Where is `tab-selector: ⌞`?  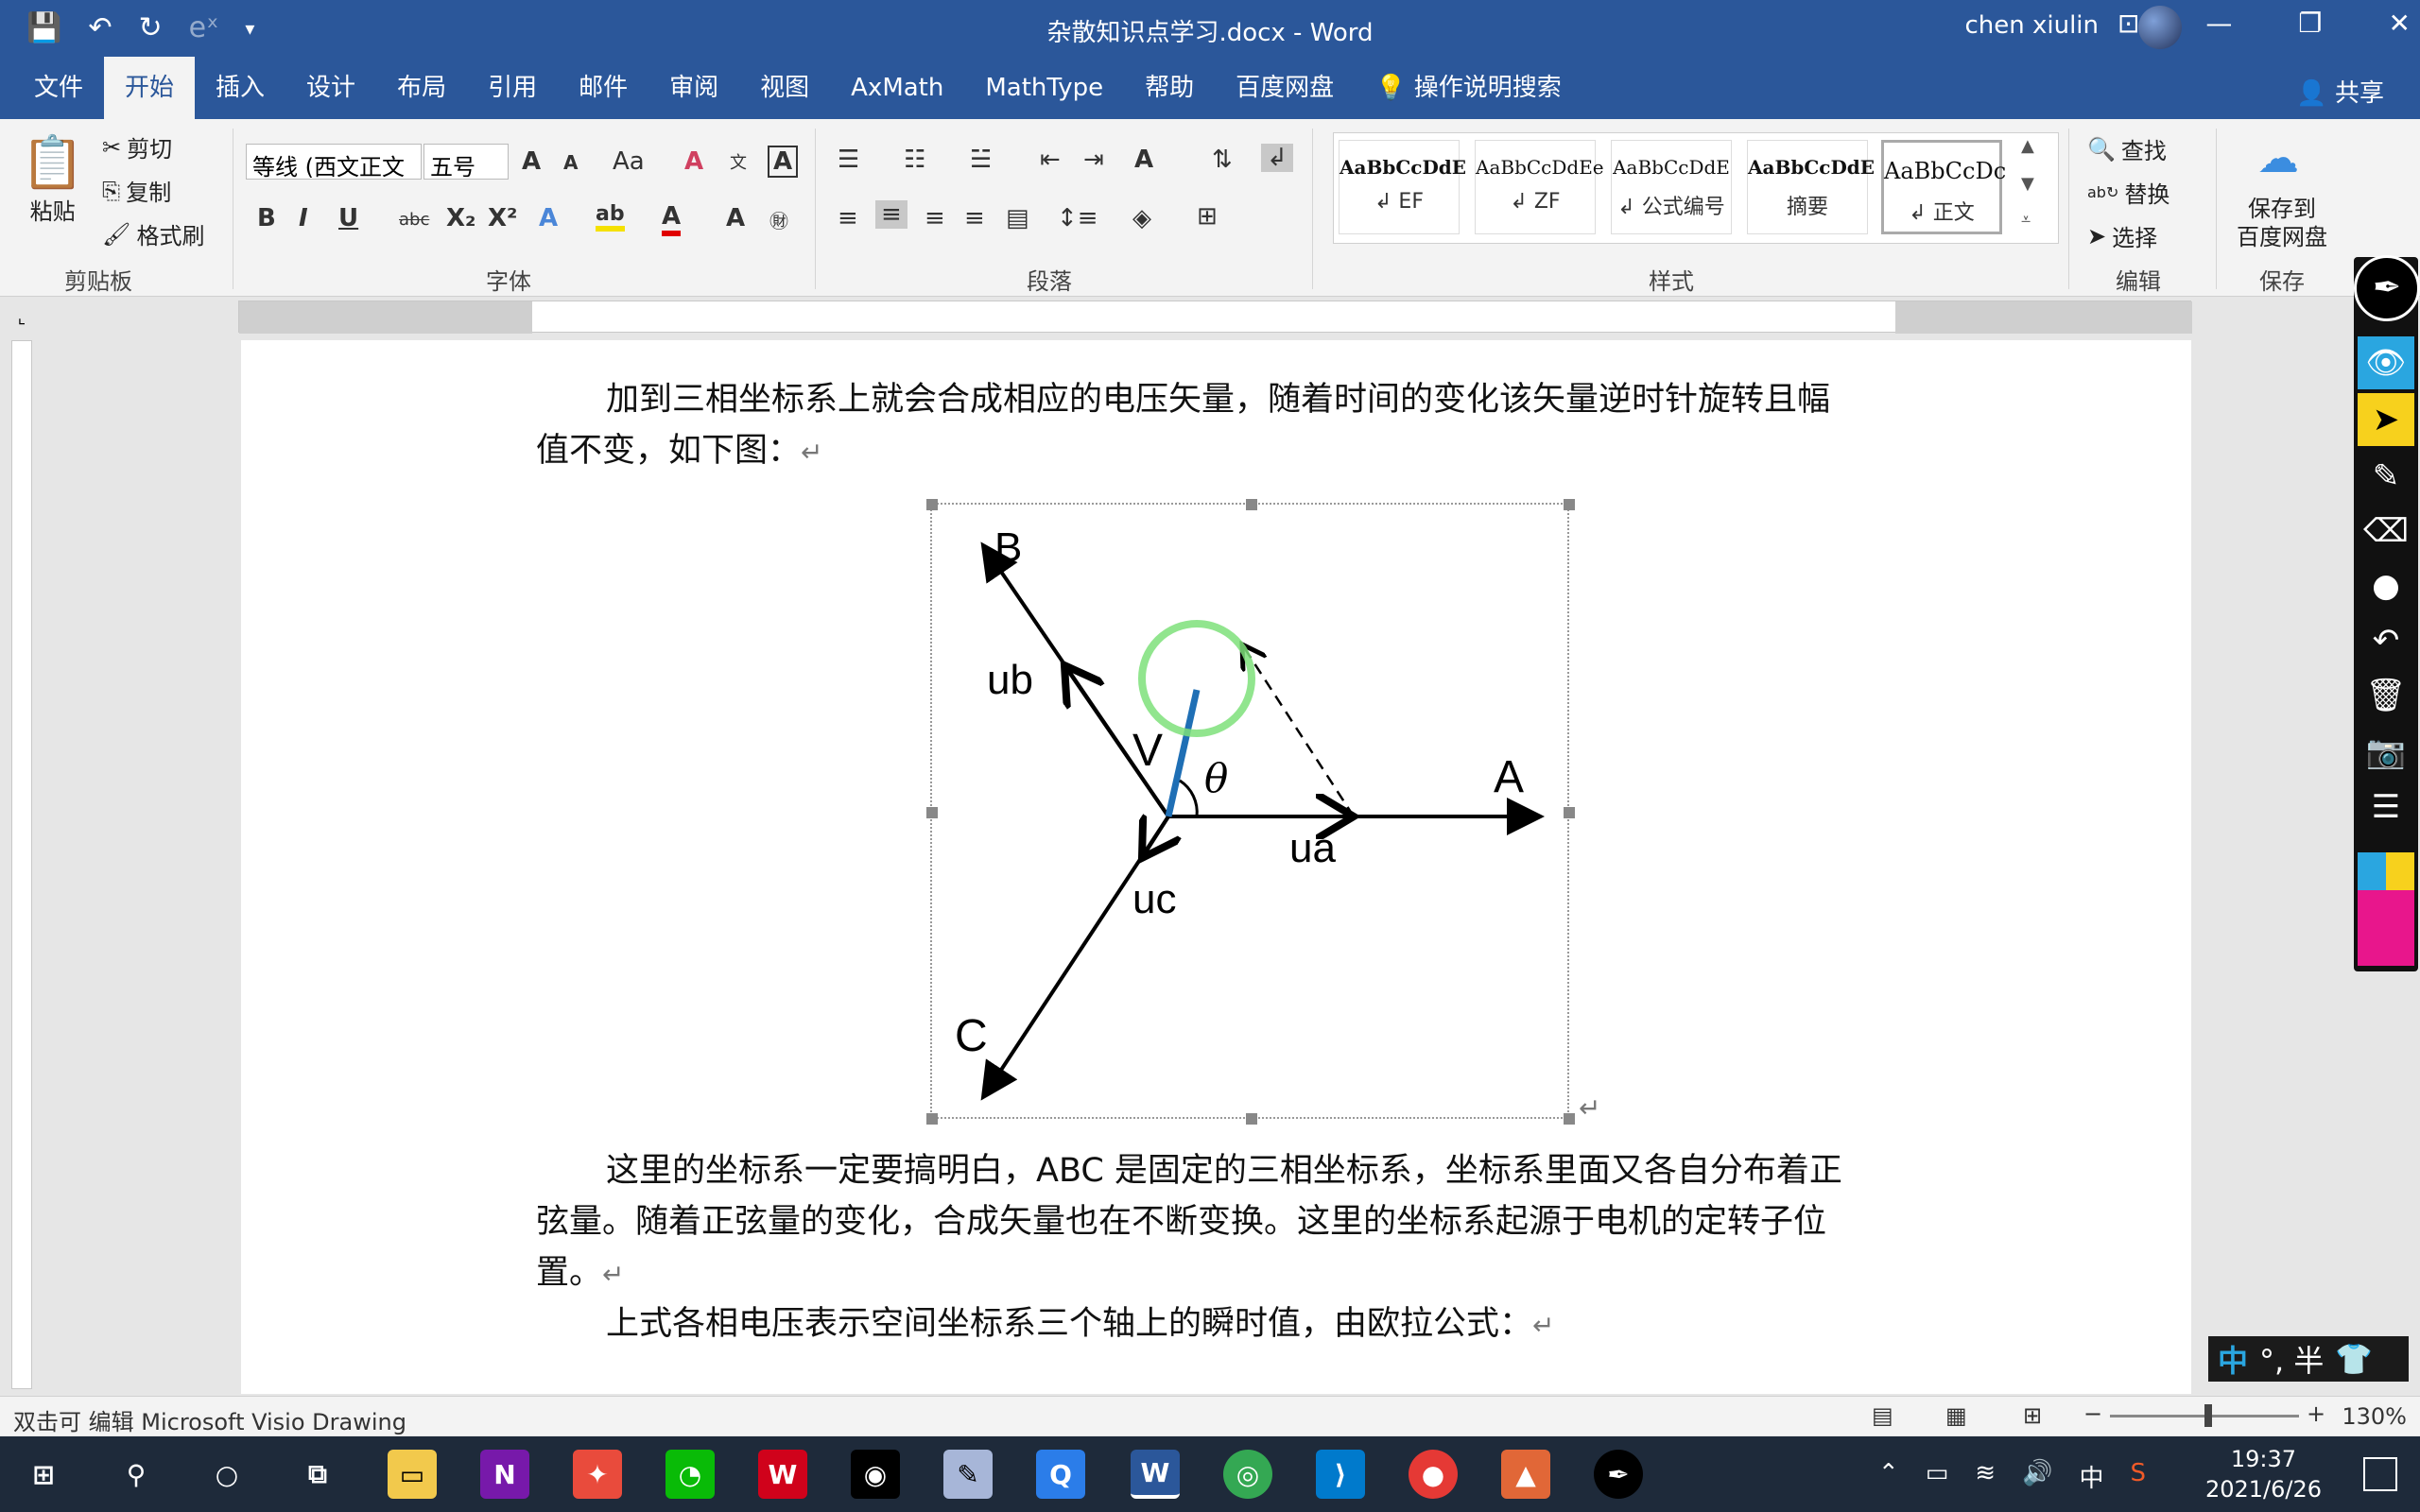 tab-selector: ⌞ is located at coordinates (22, 320).